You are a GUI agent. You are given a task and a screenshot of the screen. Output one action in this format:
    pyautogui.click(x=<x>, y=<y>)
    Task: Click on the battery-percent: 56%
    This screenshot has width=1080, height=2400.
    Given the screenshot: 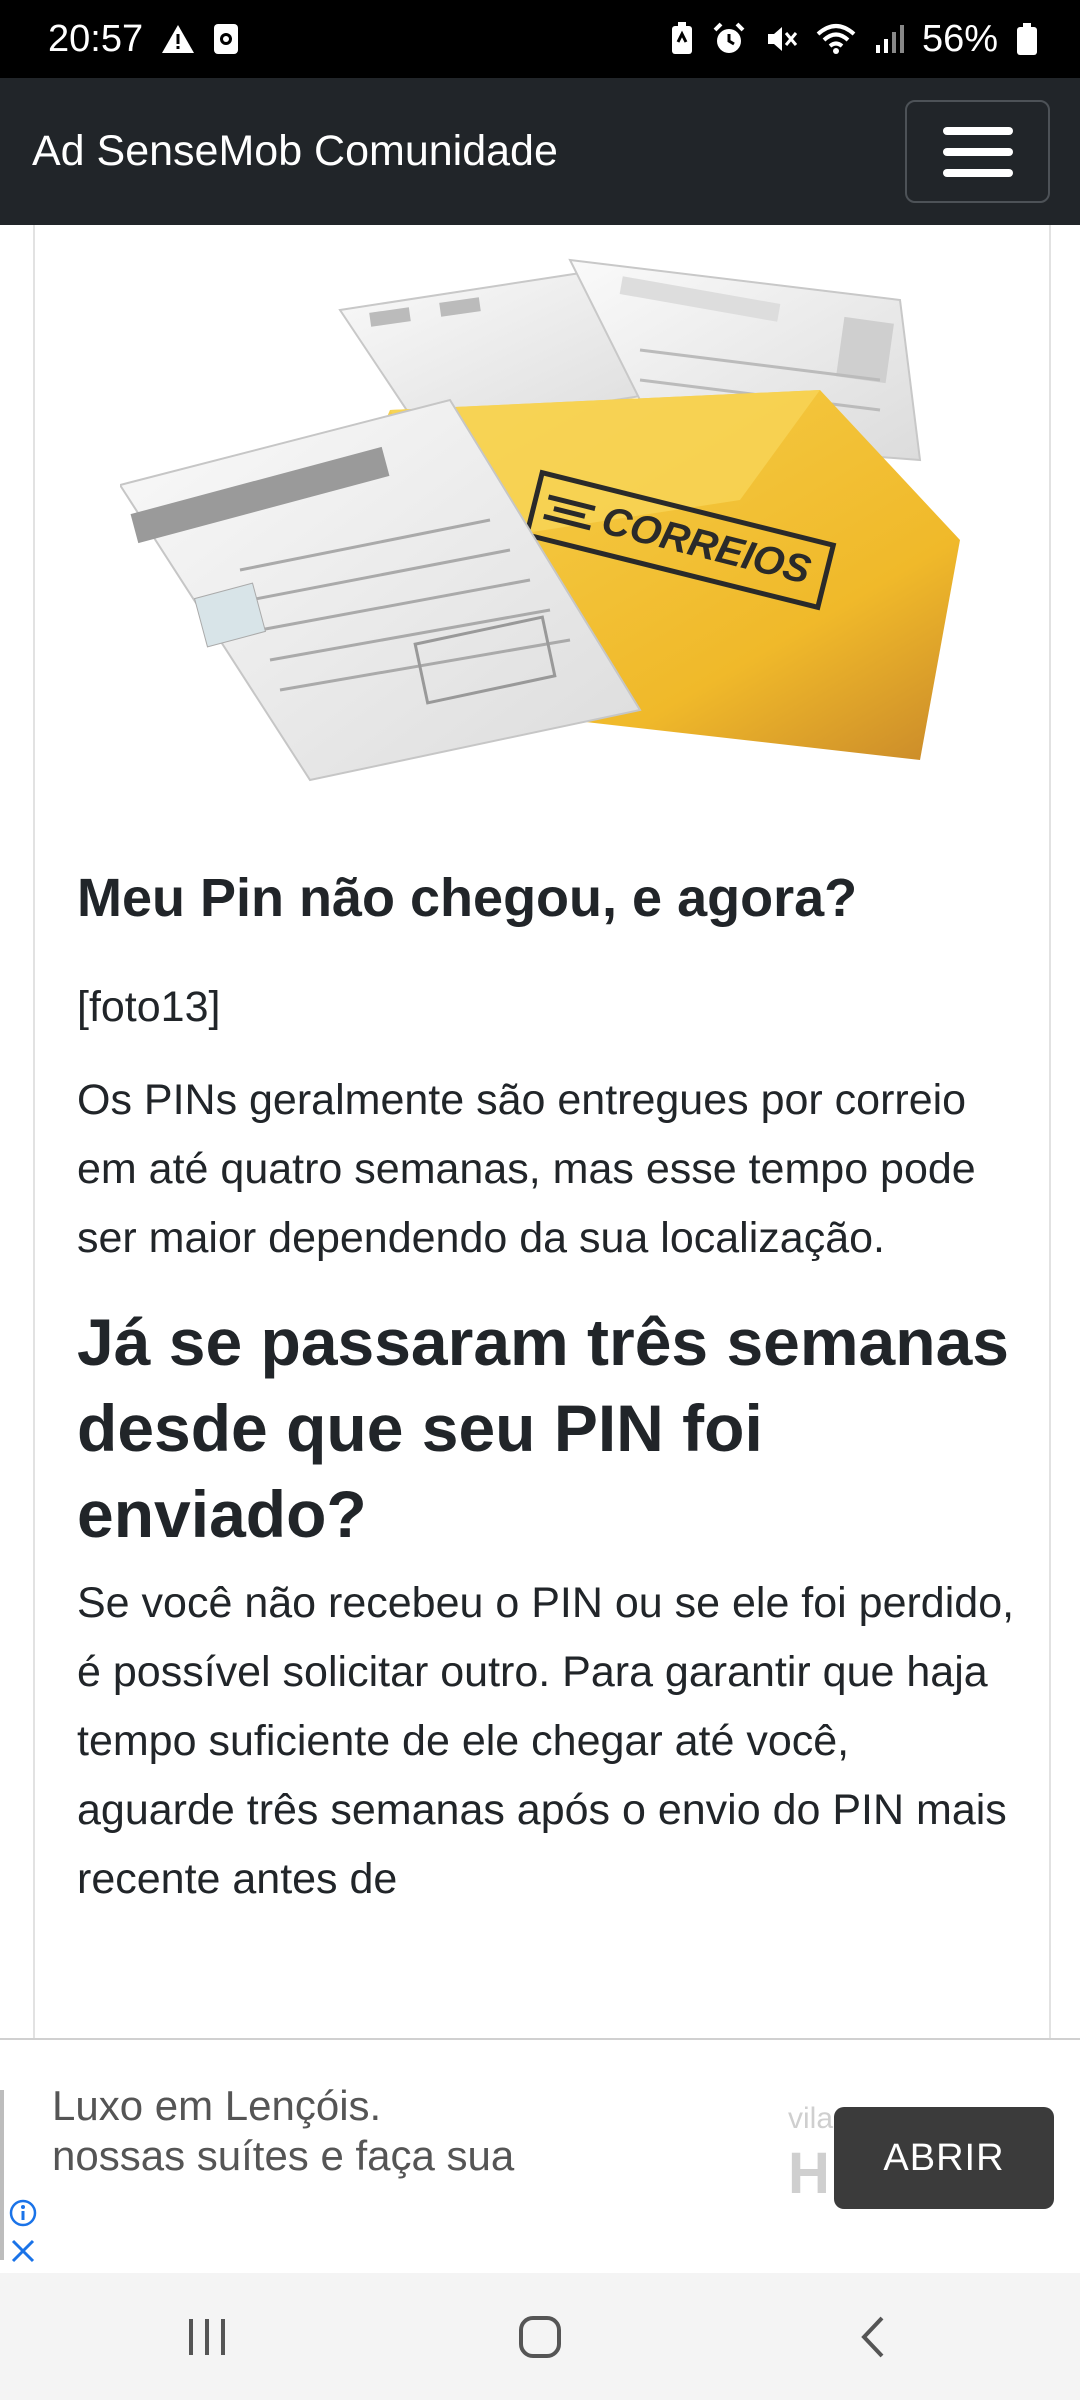 What is the action you would take?
    pyautogui.click(x=959, y=38)
    